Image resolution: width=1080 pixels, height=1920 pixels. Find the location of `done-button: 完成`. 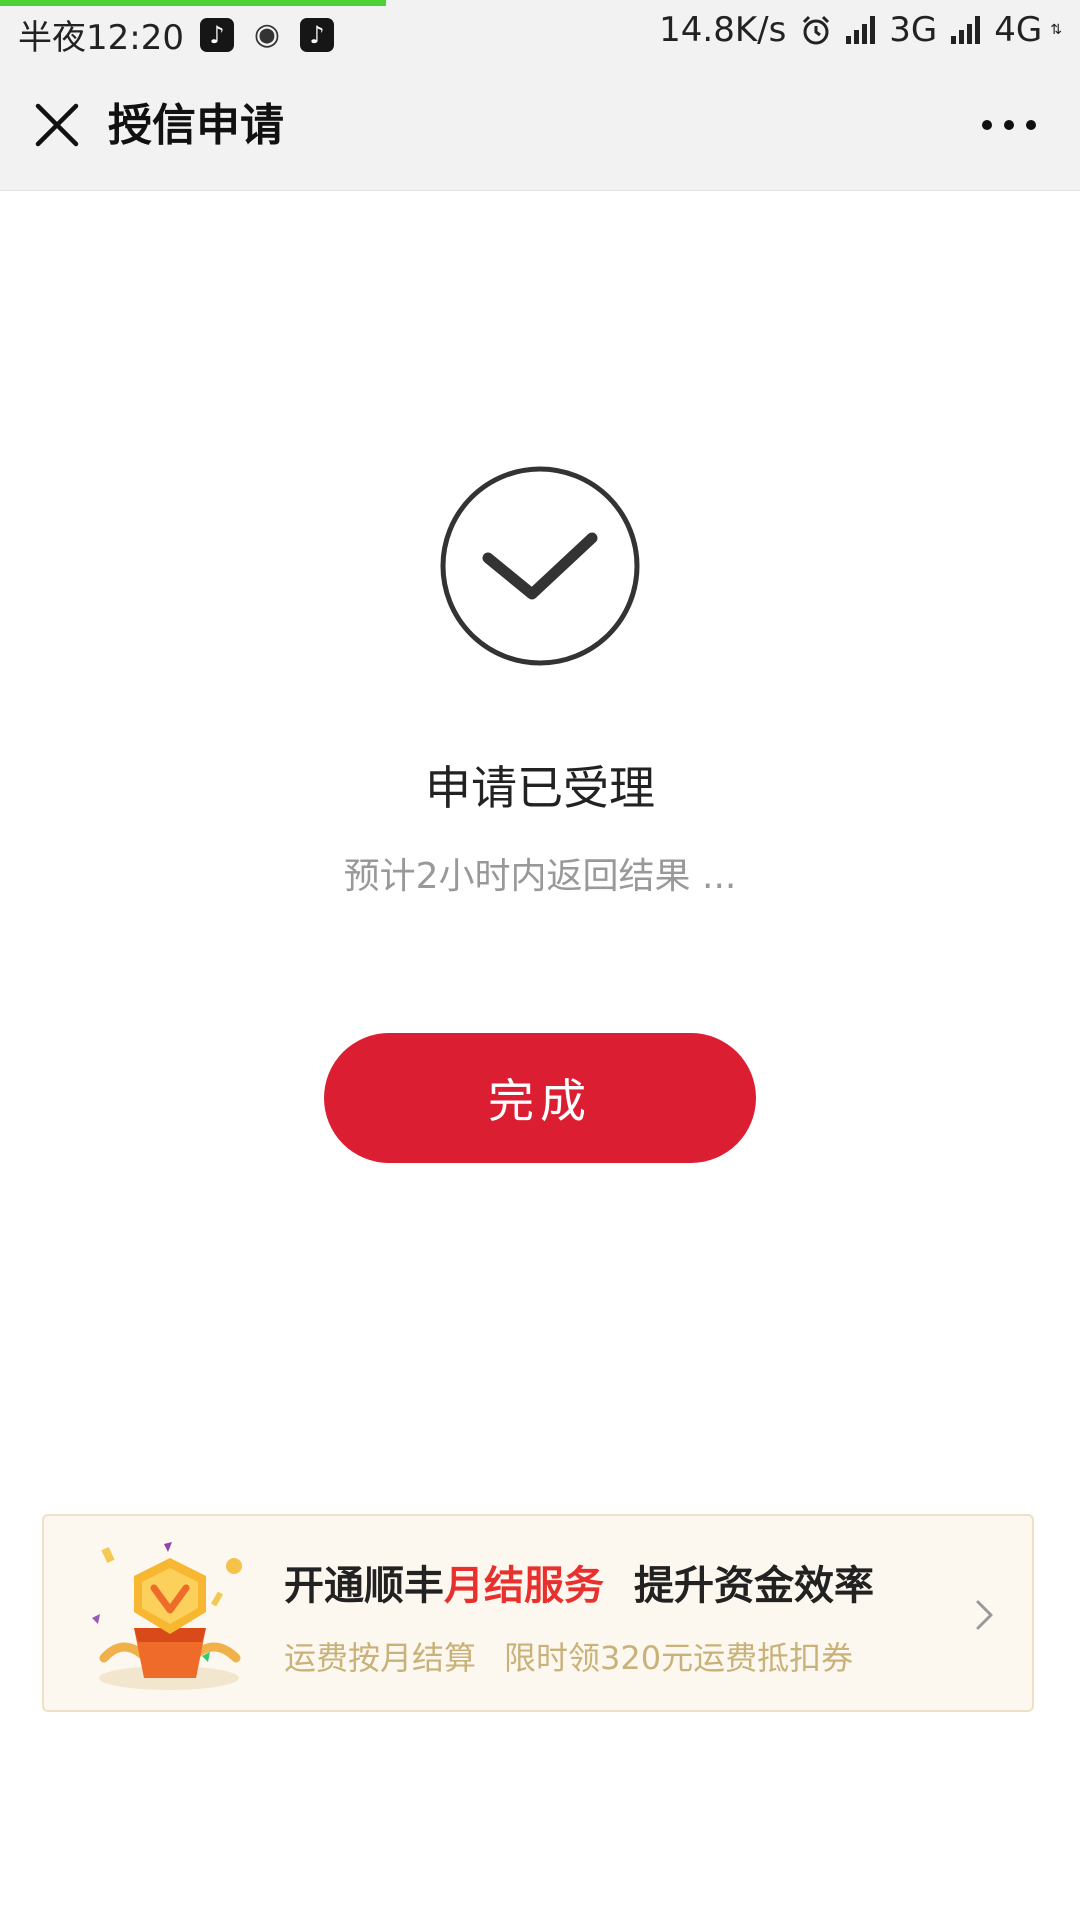

done-button: 完成 is located at coordinates (540, 1098).